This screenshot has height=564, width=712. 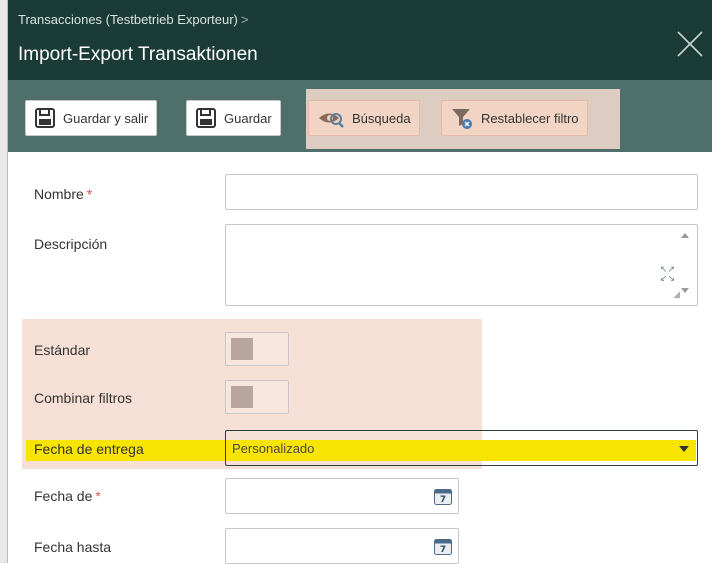 What do you see at coordinates (331, 118) in the screenshot?
I see `eye-search-icon` at bounding box center [331, 118].